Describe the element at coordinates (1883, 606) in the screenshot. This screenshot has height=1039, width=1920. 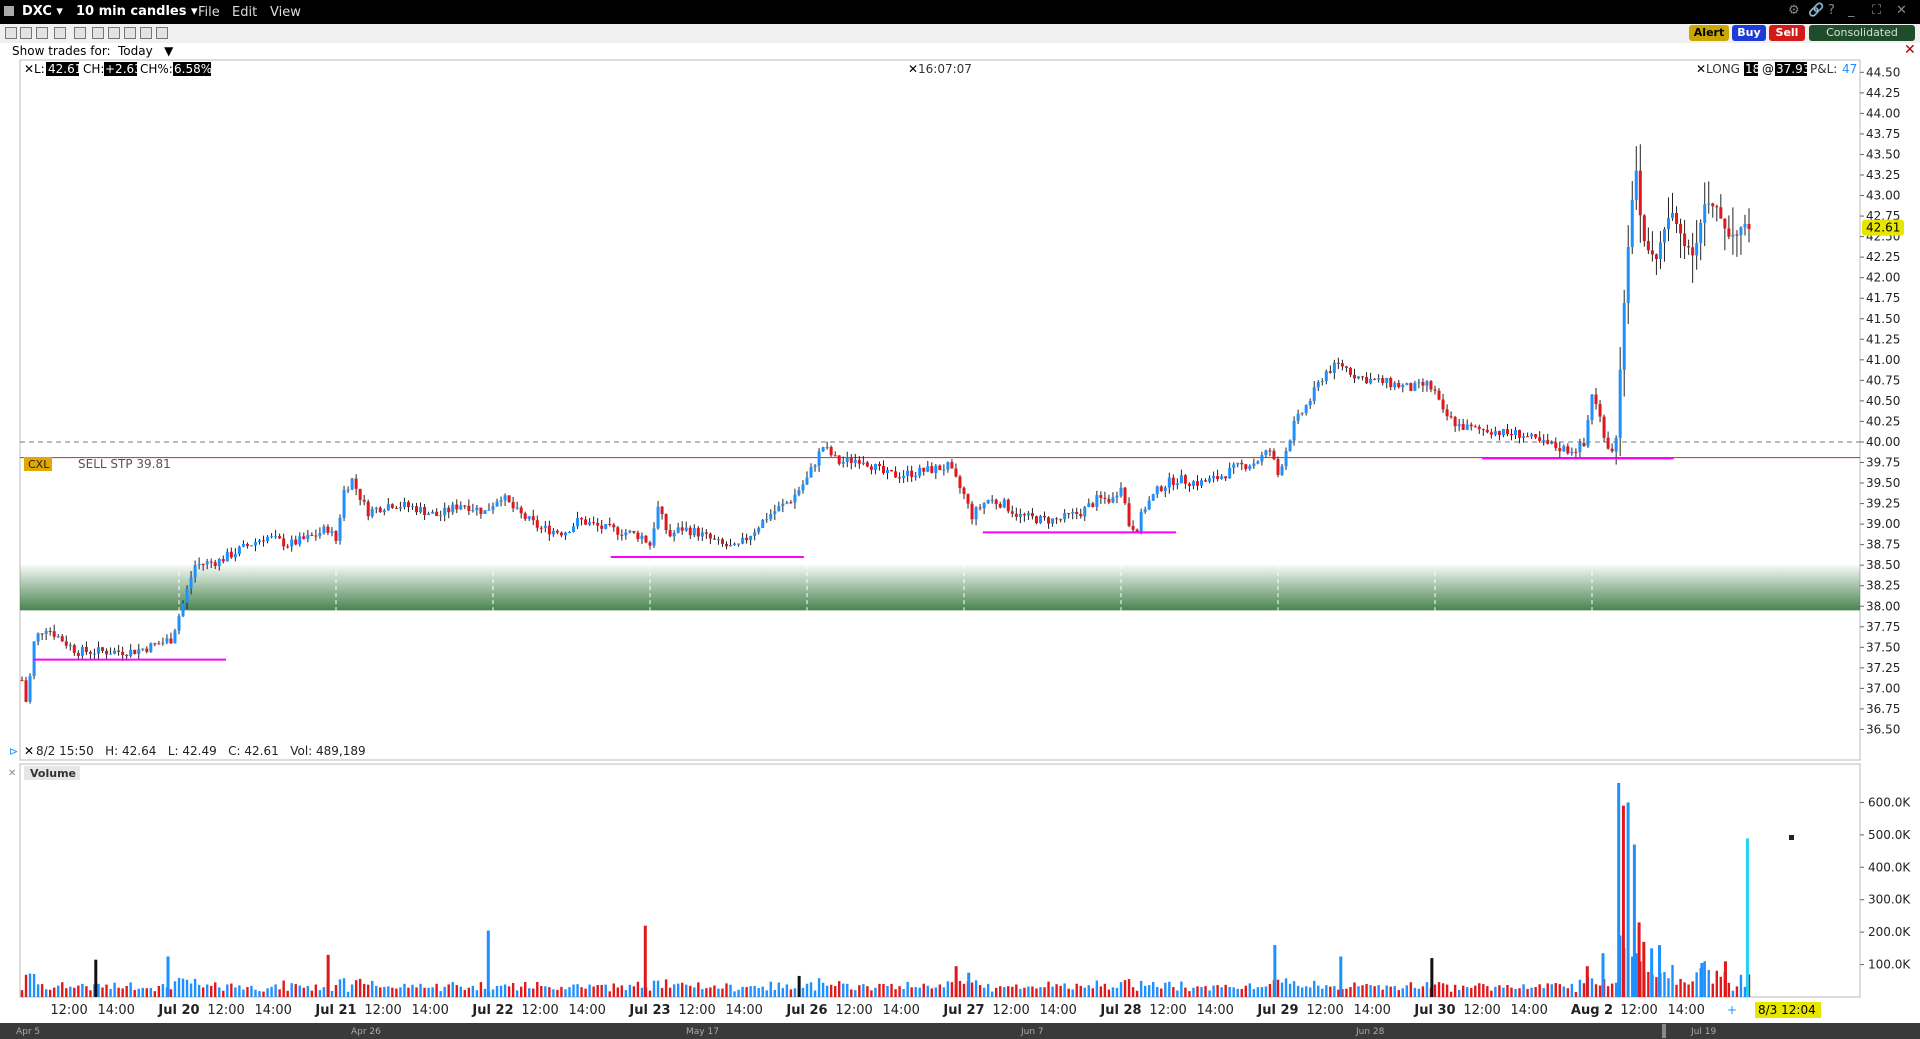
I see `y-tick-label: 38.00` at that location.